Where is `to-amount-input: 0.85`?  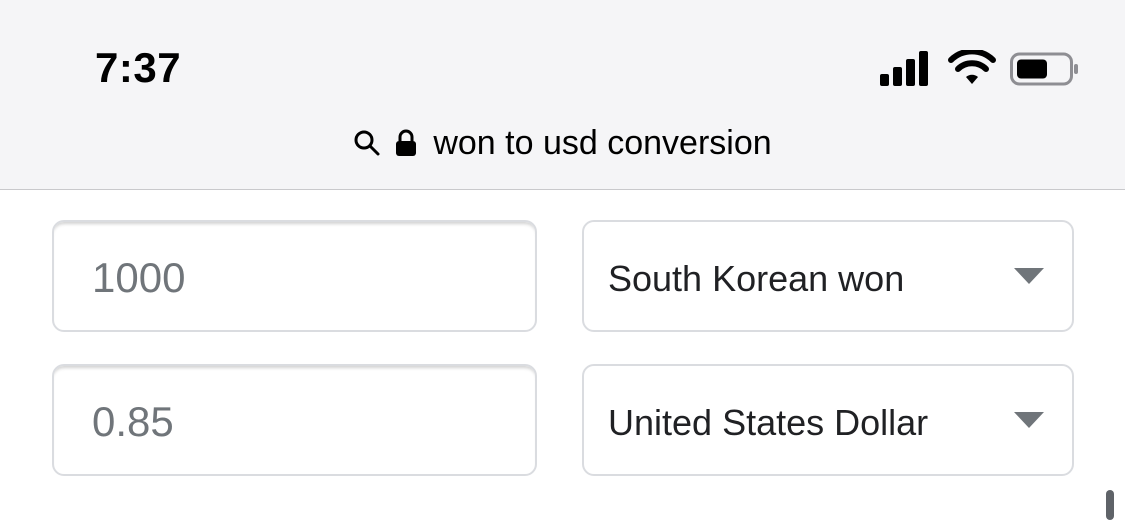
to-amount-input: 0.85 is located at coordinates (294, 420).